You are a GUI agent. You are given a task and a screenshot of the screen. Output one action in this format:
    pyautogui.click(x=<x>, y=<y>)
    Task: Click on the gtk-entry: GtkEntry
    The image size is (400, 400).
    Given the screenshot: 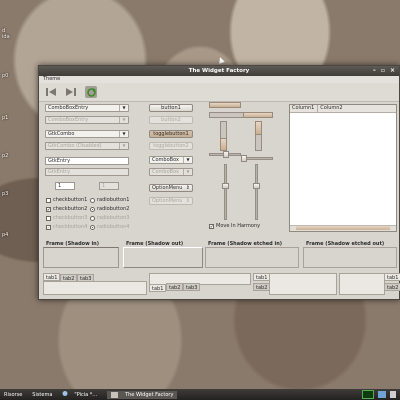 What is the action you would take?
    pyautogui.click(x=87, y=161)
    